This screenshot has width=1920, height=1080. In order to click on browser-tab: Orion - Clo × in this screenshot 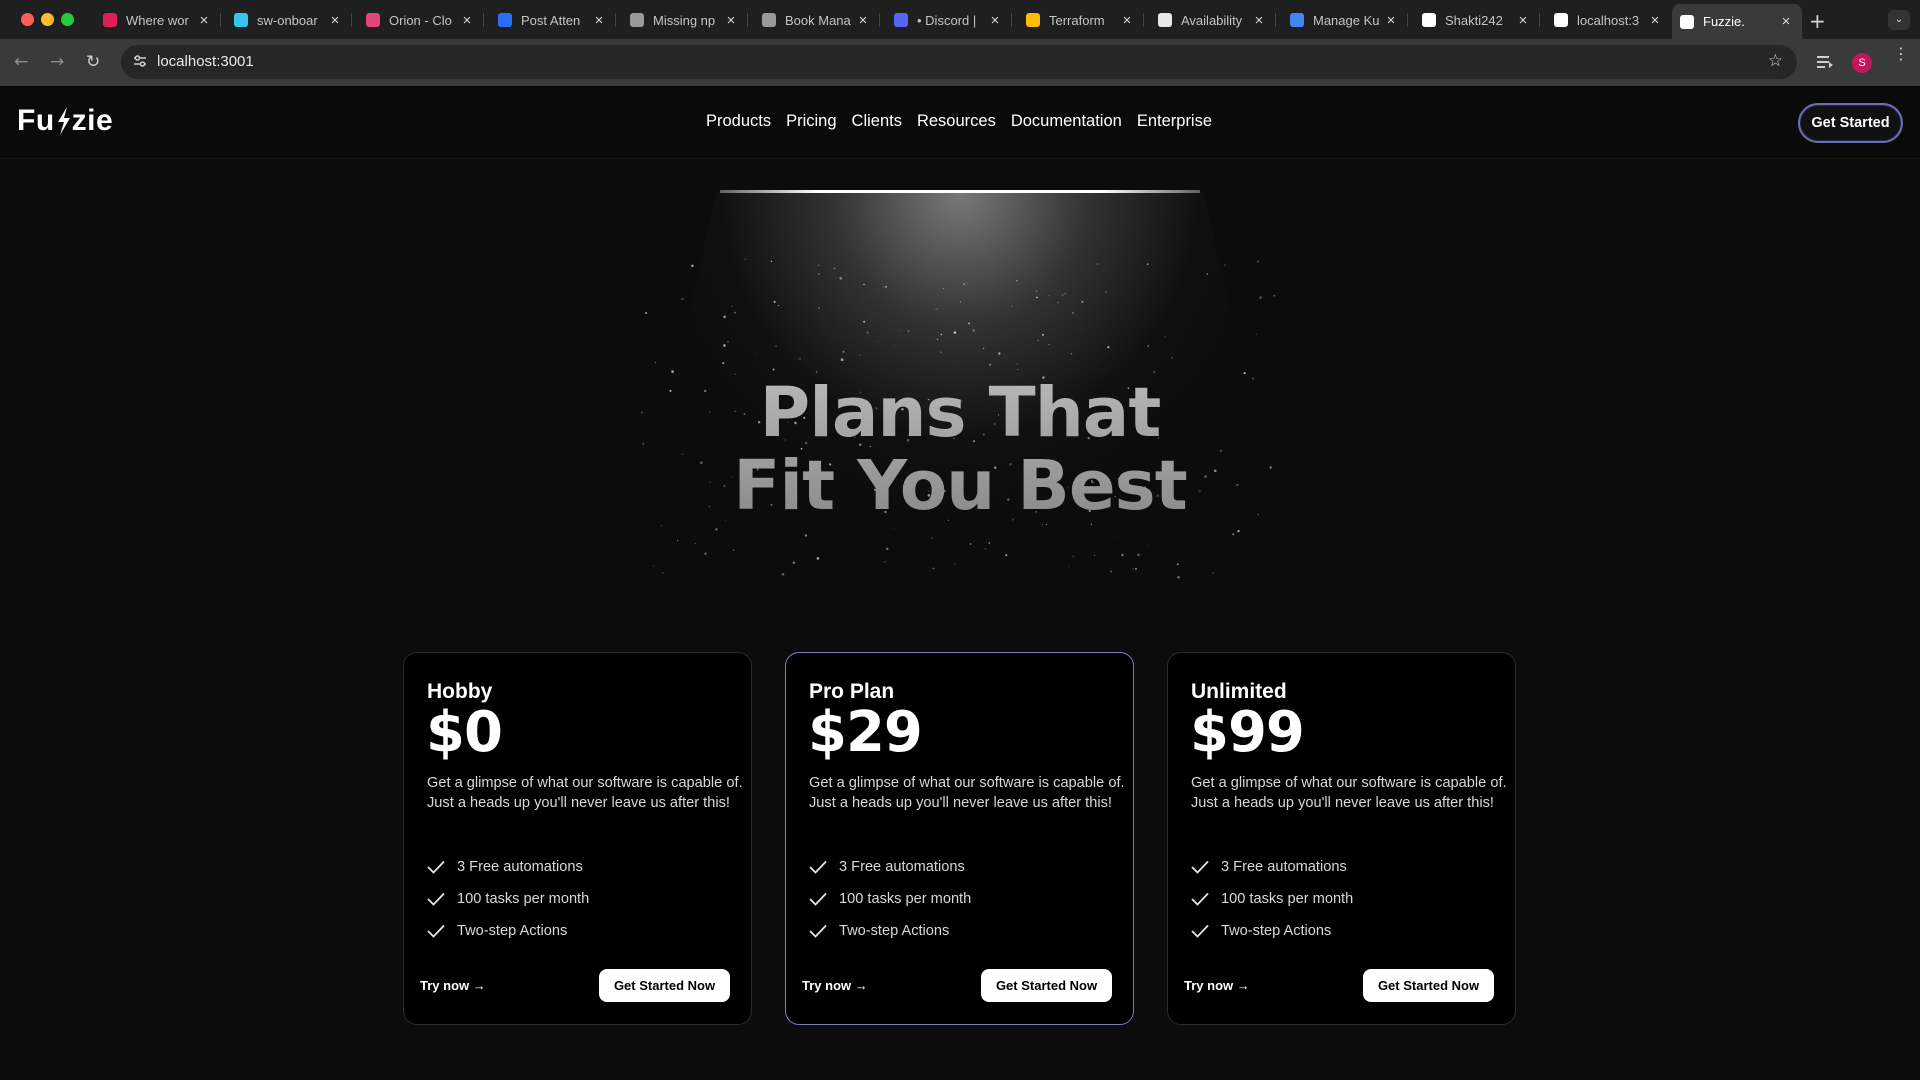, I will do `click(421, 20)`.